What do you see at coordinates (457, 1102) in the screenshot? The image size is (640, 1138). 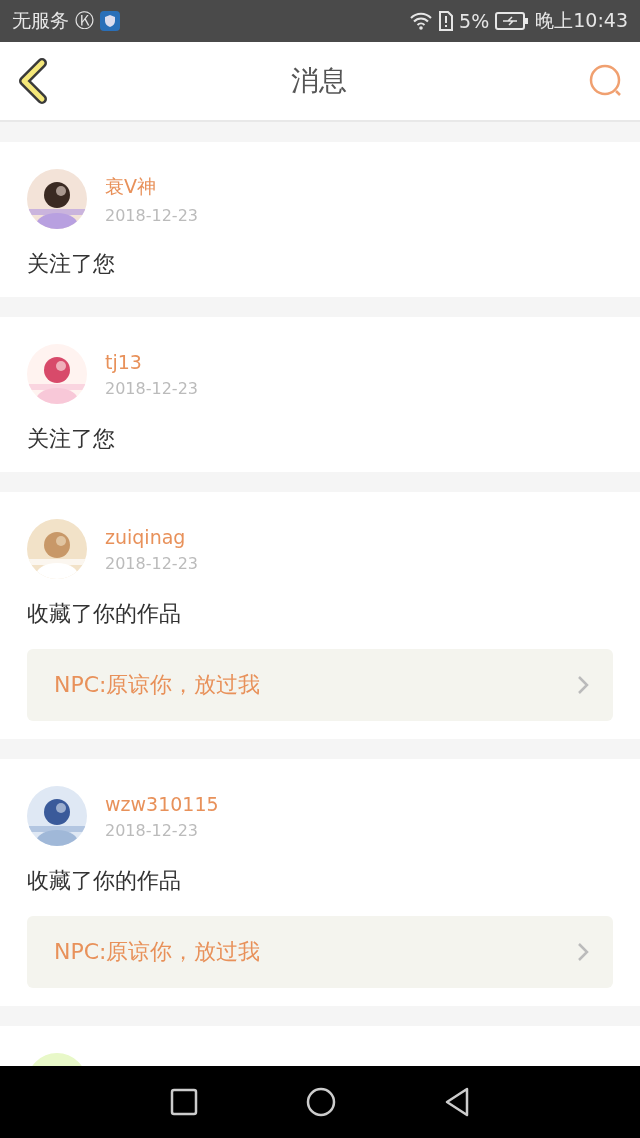 I see `back-nav-icon` at bounding box center [457, 1102].